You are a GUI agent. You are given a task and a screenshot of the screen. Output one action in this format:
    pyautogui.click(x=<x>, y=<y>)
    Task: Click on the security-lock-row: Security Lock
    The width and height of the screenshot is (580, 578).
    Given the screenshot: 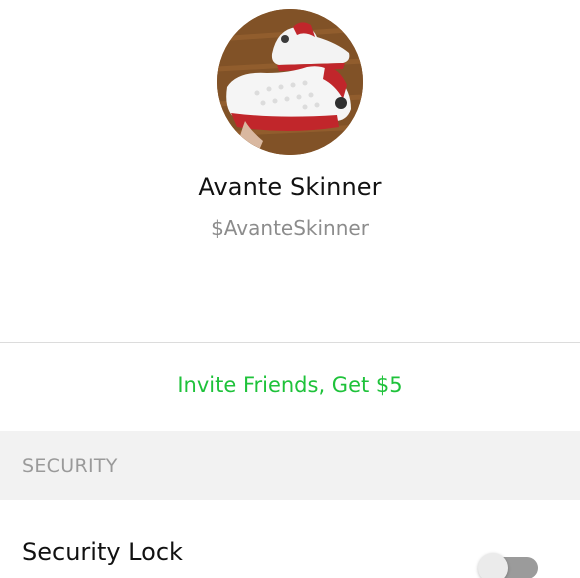 What is the action you would take?
    pyautogui.click(x=290, y=539)
    